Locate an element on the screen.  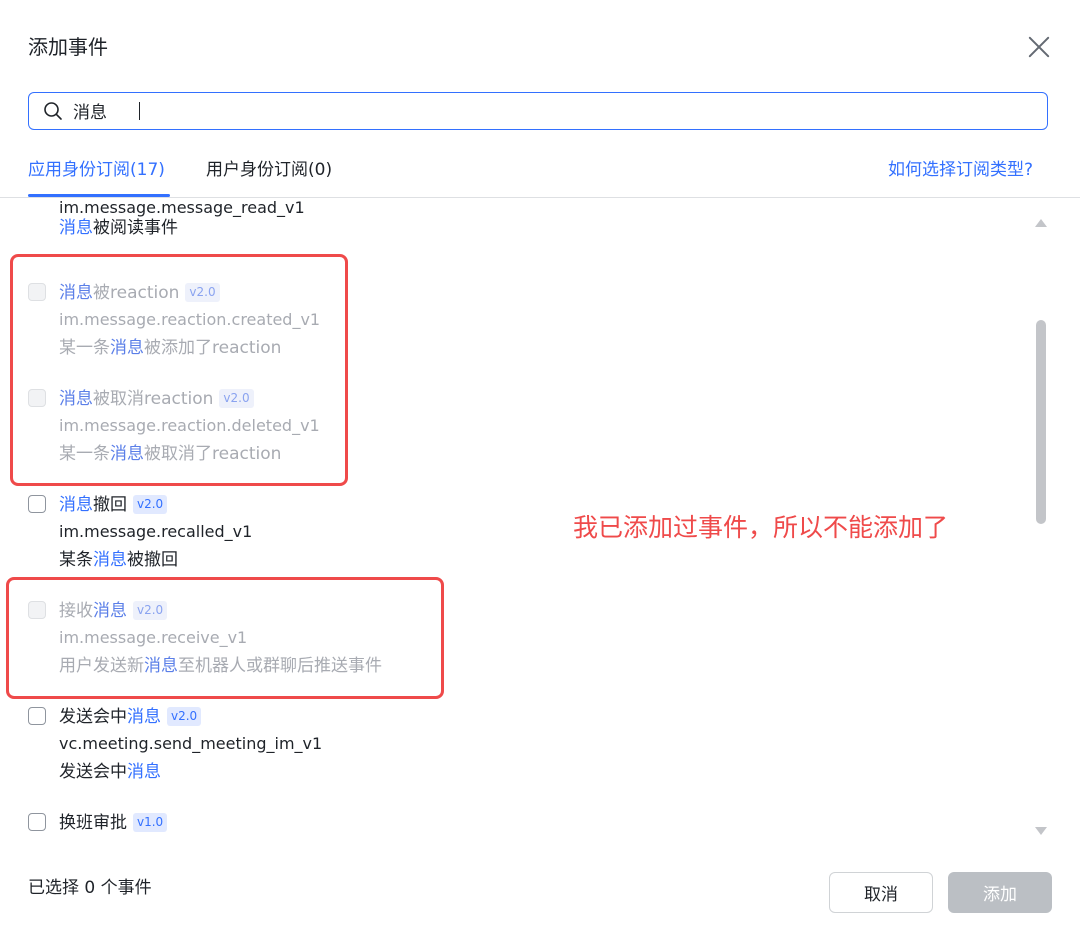
active-tab-indicator is located at coordinates (99, 195).